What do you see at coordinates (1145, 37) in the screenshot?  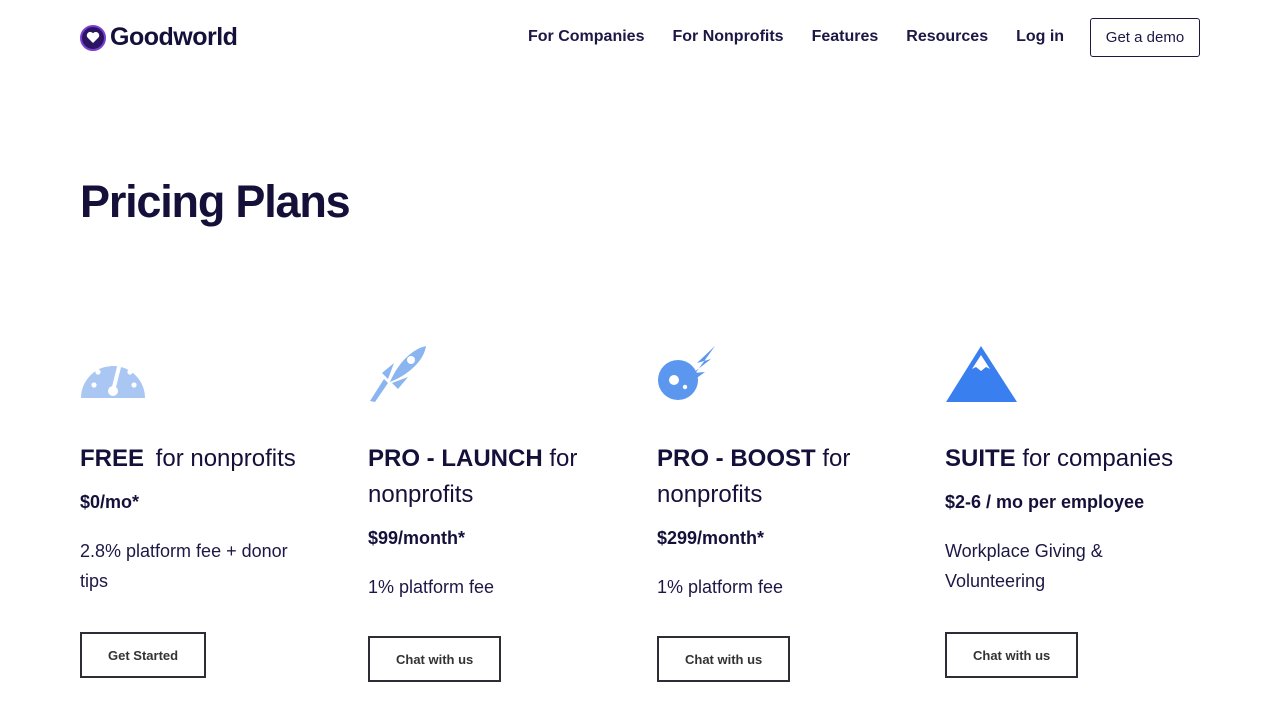 I see `get-a-demo-button: Get a demo` at bounding box center [1145, 37].